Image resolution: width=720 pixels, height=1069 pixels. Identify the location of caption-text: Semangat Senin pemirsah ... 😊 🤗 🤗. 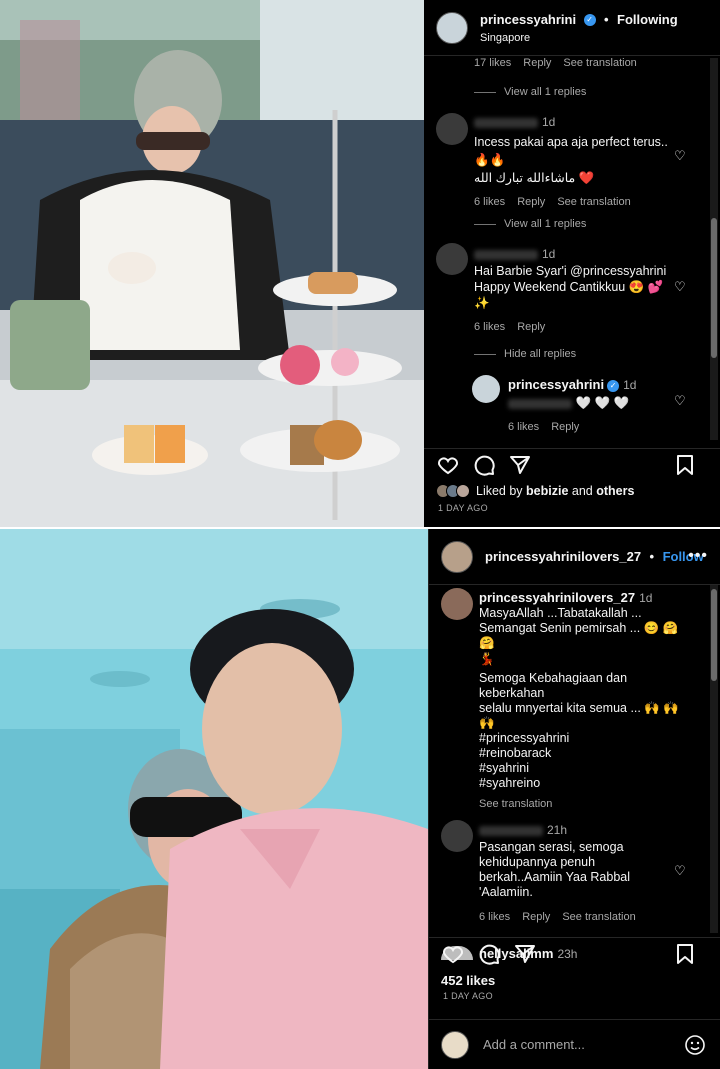
(579, 635).